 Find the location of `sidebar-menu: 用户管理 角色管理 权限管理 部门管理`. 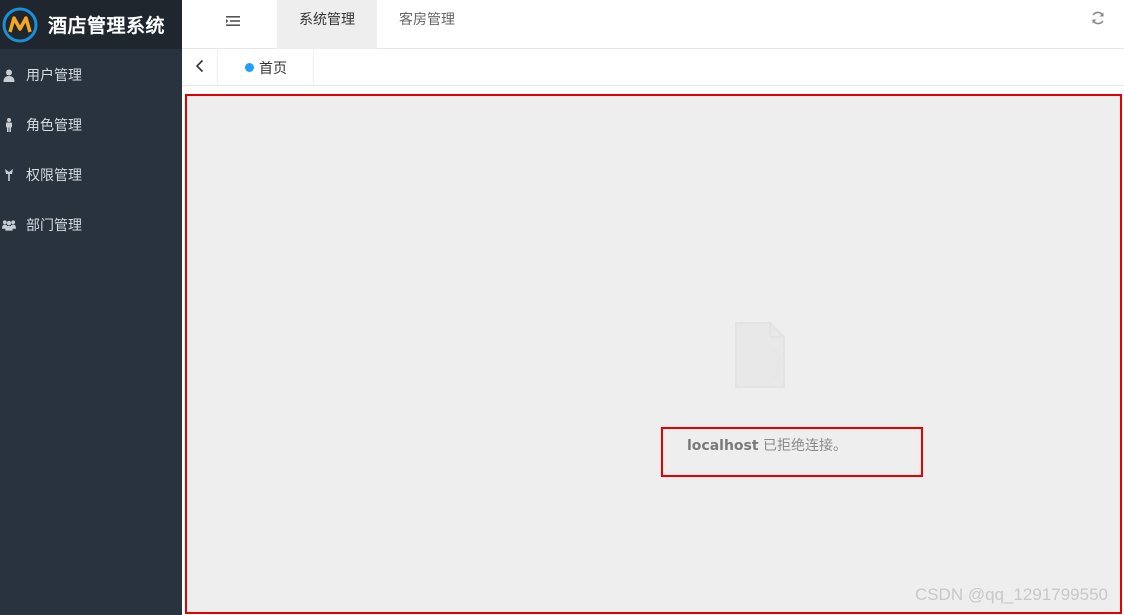

sidebar-menu: 用户管理 角色管理 权限管理 部门管理 is located at coordinates (91, 150).